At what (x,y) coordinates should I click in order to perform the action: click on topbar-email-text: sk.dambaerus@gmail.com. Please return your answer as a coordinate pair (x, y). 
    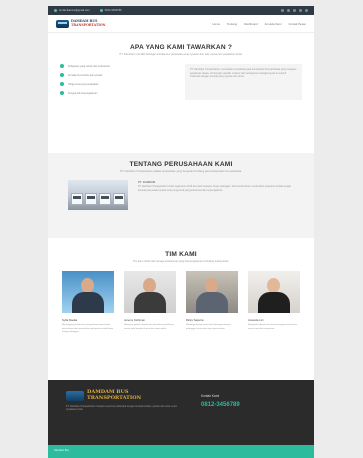
    Looking at the image, I should click on (74, 10).